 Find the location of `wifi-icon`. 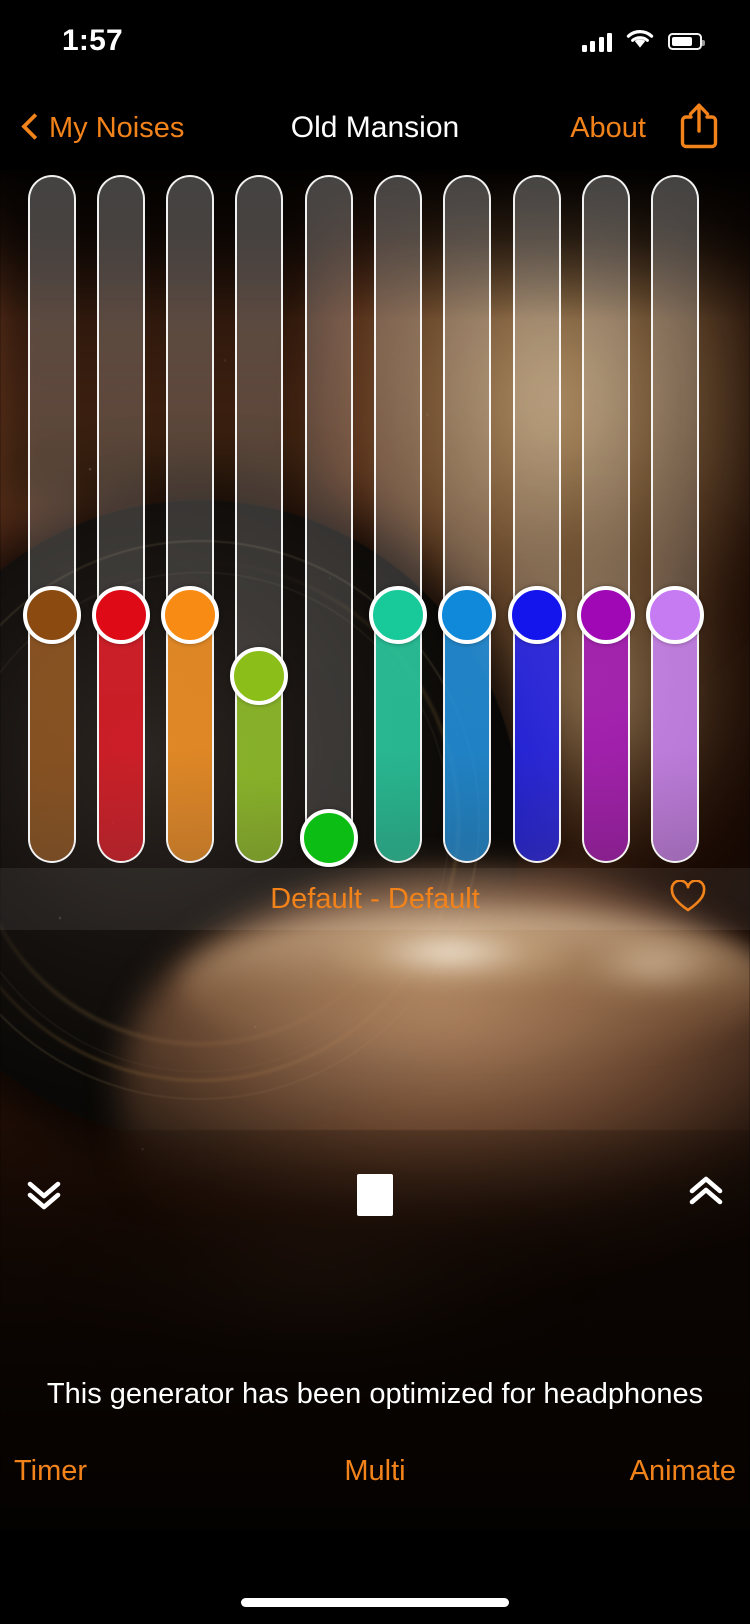

wifi-icon is located at coordinates (640, 41).